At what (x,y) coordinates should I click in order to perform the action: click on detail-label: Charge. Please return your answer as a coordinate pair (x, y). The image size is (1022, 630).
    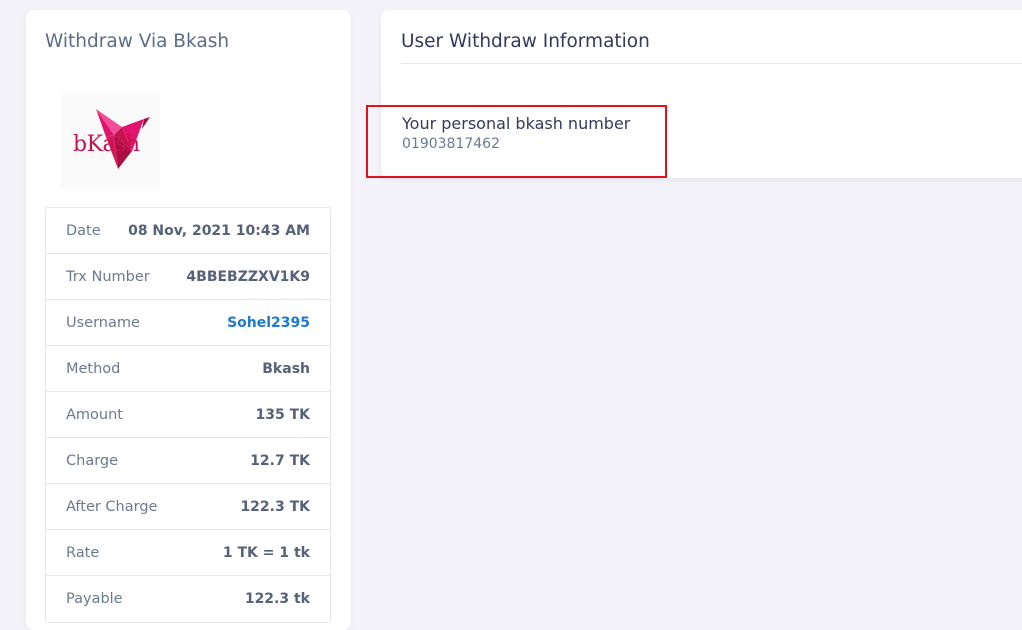
    Looking at the image, I should click on (92, 460).